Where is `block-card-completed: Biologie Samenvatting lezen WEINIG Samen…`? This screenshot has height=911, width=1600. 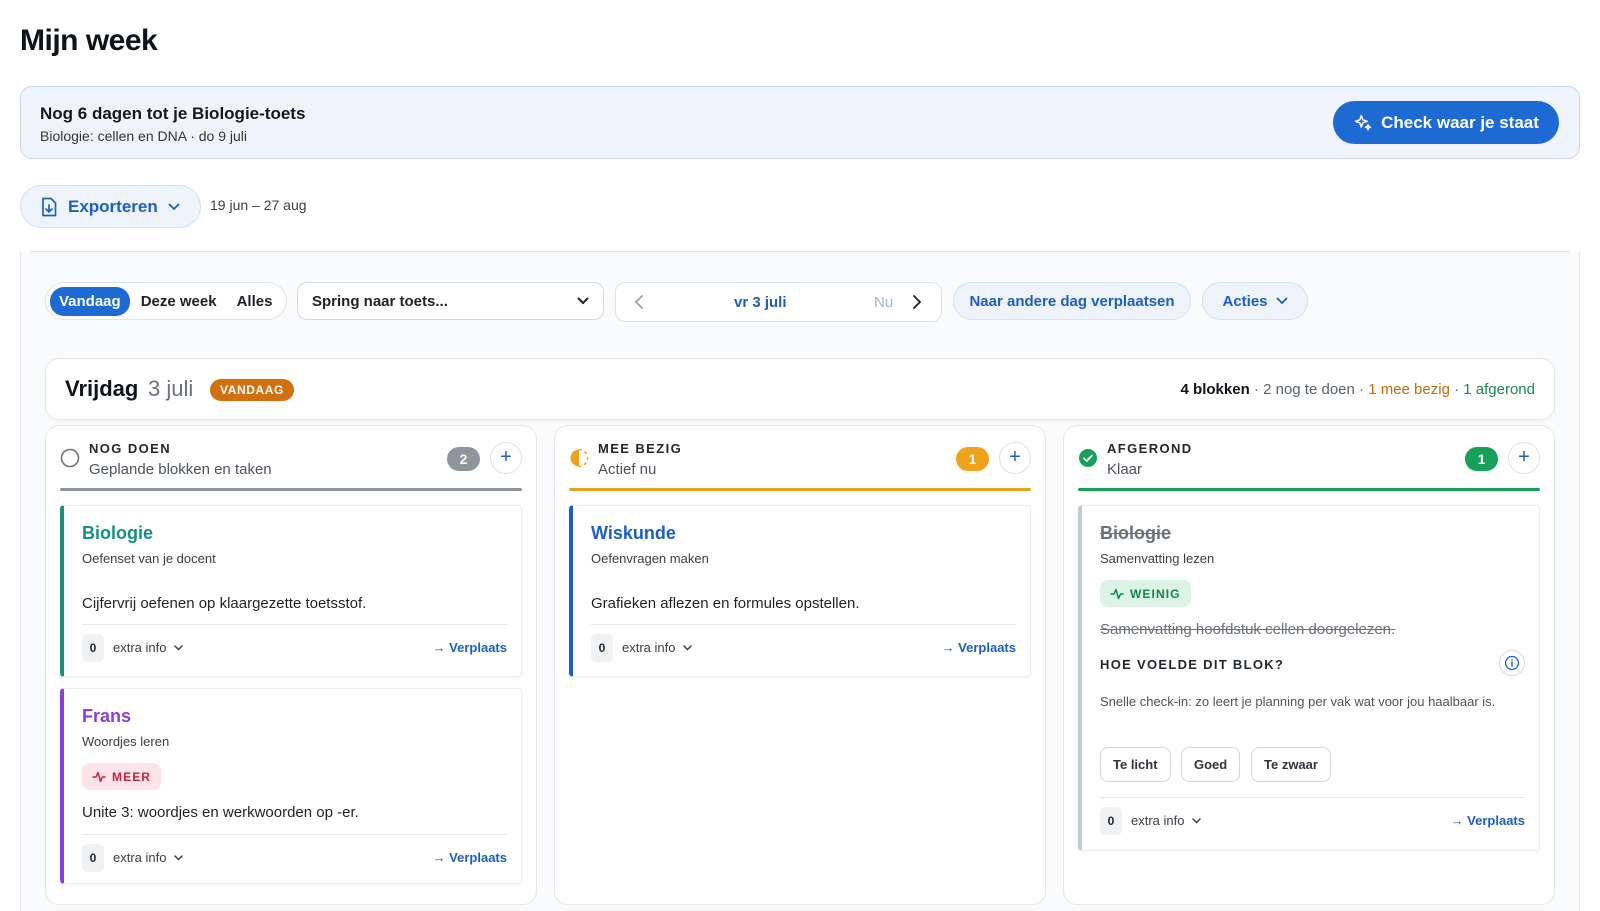
block-card-completed: Biologie Samenvatting lezen WEINIG Samen… is located at coordinates (1309, 678).